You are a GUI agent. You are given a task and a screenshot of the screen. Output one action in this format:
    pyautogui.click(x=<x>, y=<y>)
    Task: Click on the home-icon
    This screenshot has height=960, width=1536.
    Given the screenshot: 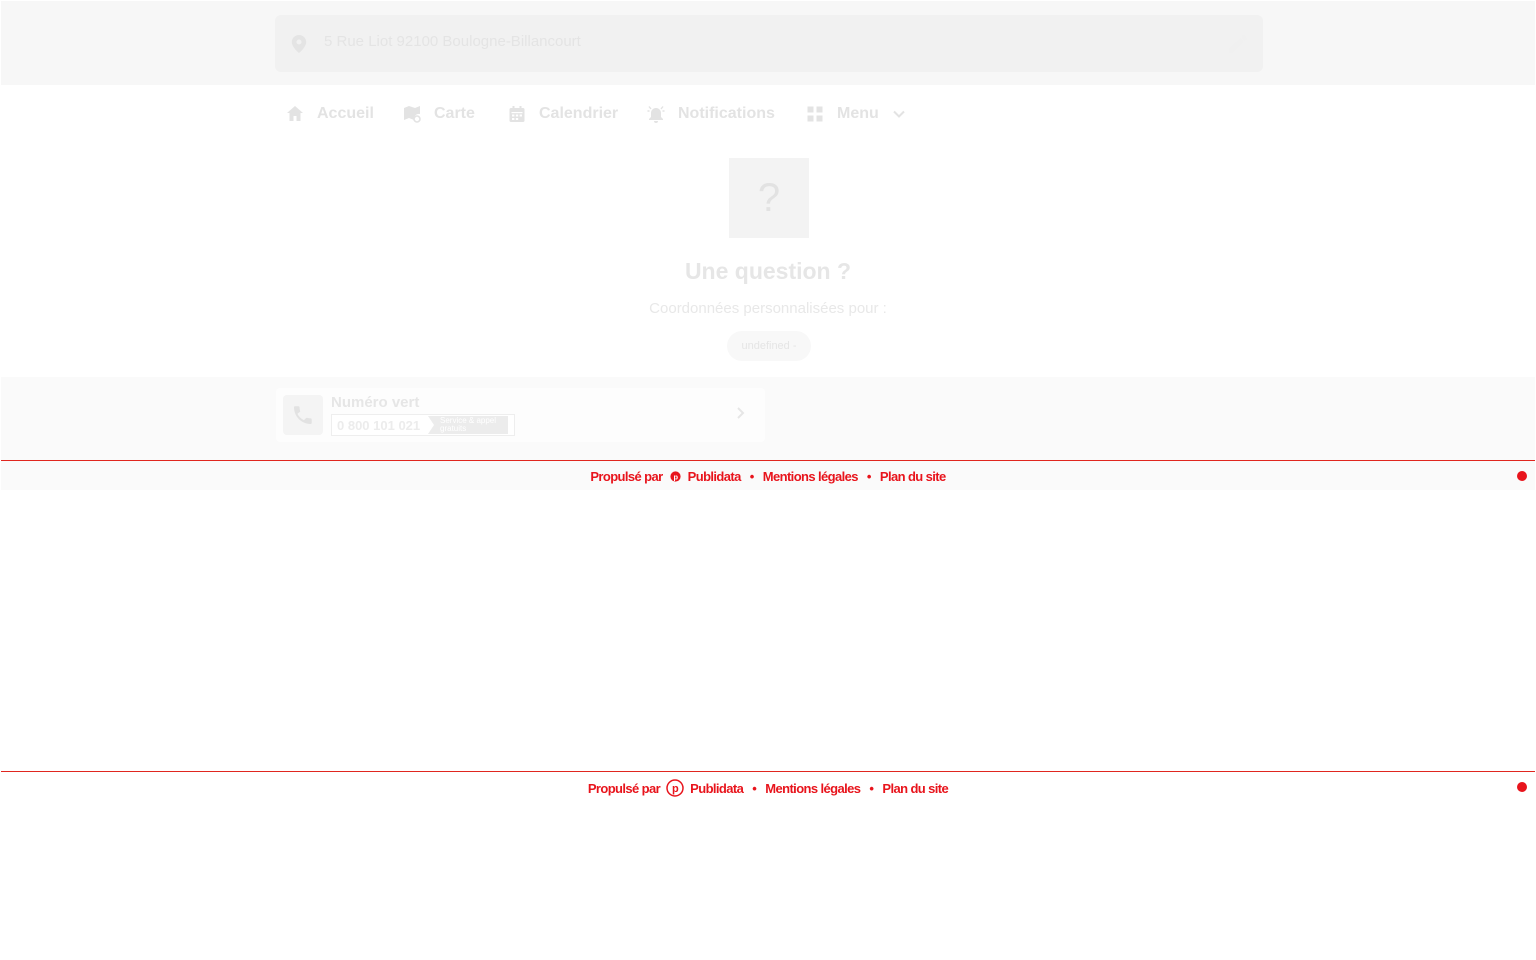 What is the action you would take?
    pyautogui.click(x=295, y=113)
    